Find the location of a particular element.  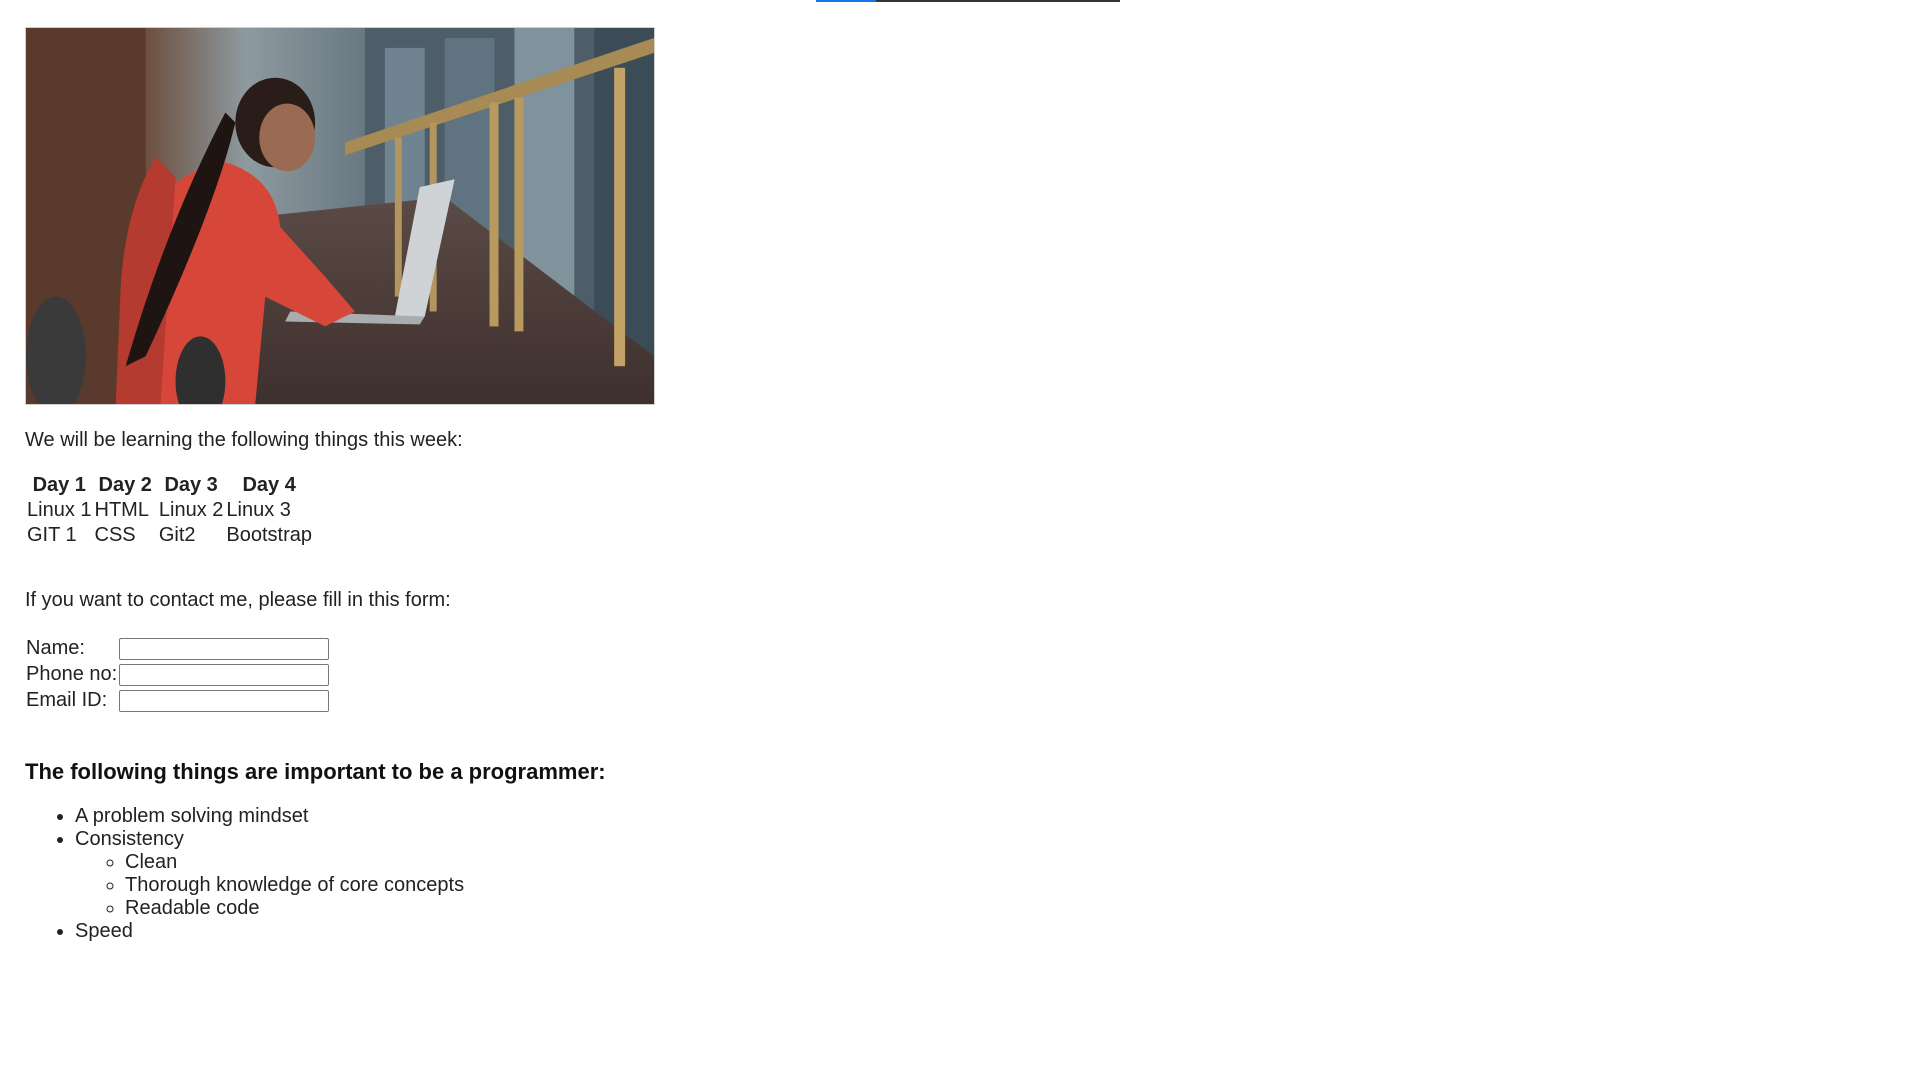

form-row-email: Email ID: is located at coordinates (178, 700).